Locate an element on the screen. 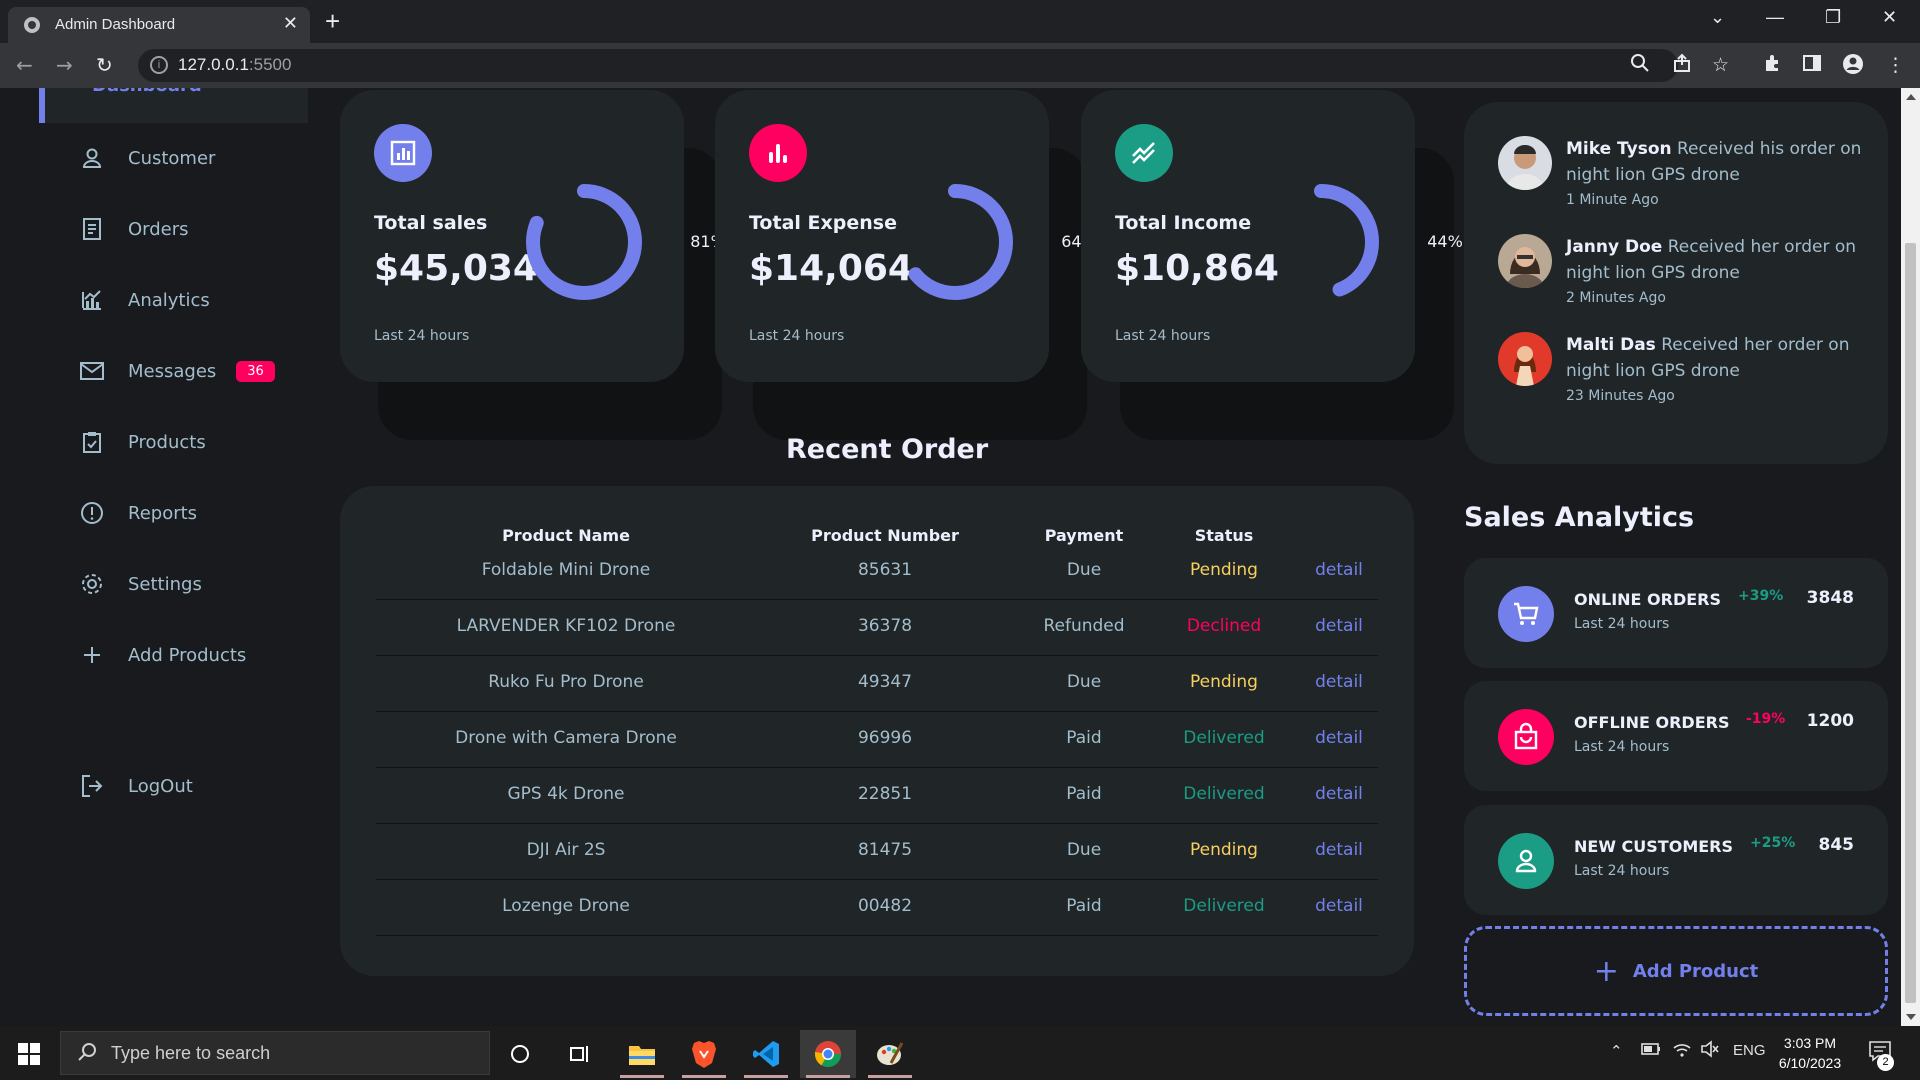  add-product-button: + Add Product is located at coordinates (1676, 971).